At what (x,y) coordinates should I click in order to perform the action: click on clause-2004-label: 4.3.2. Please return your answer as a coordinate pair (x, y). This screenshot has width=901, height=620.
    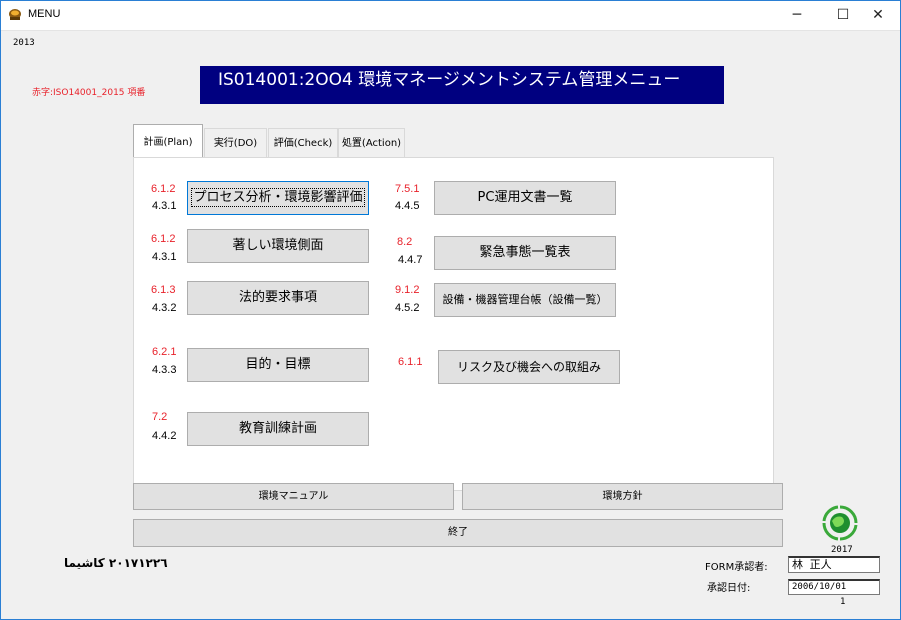
    Looking at the image, I should click on (164, 308).